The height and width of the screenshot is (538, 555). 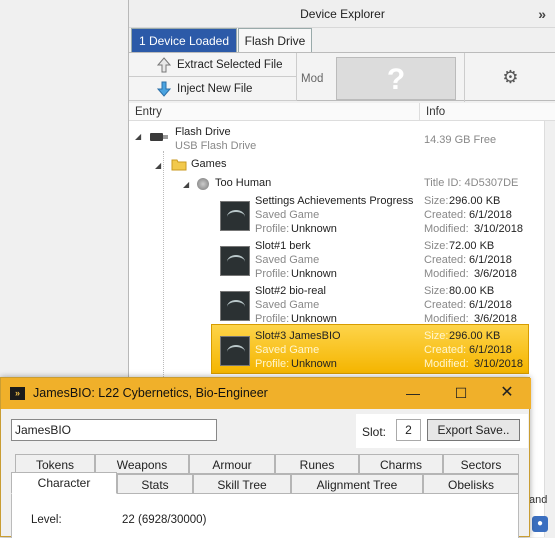 What do you see at coordinates (17, 393) in the screenshot?
I see `app-logo-icon: »` at bounding box center [17, 393].